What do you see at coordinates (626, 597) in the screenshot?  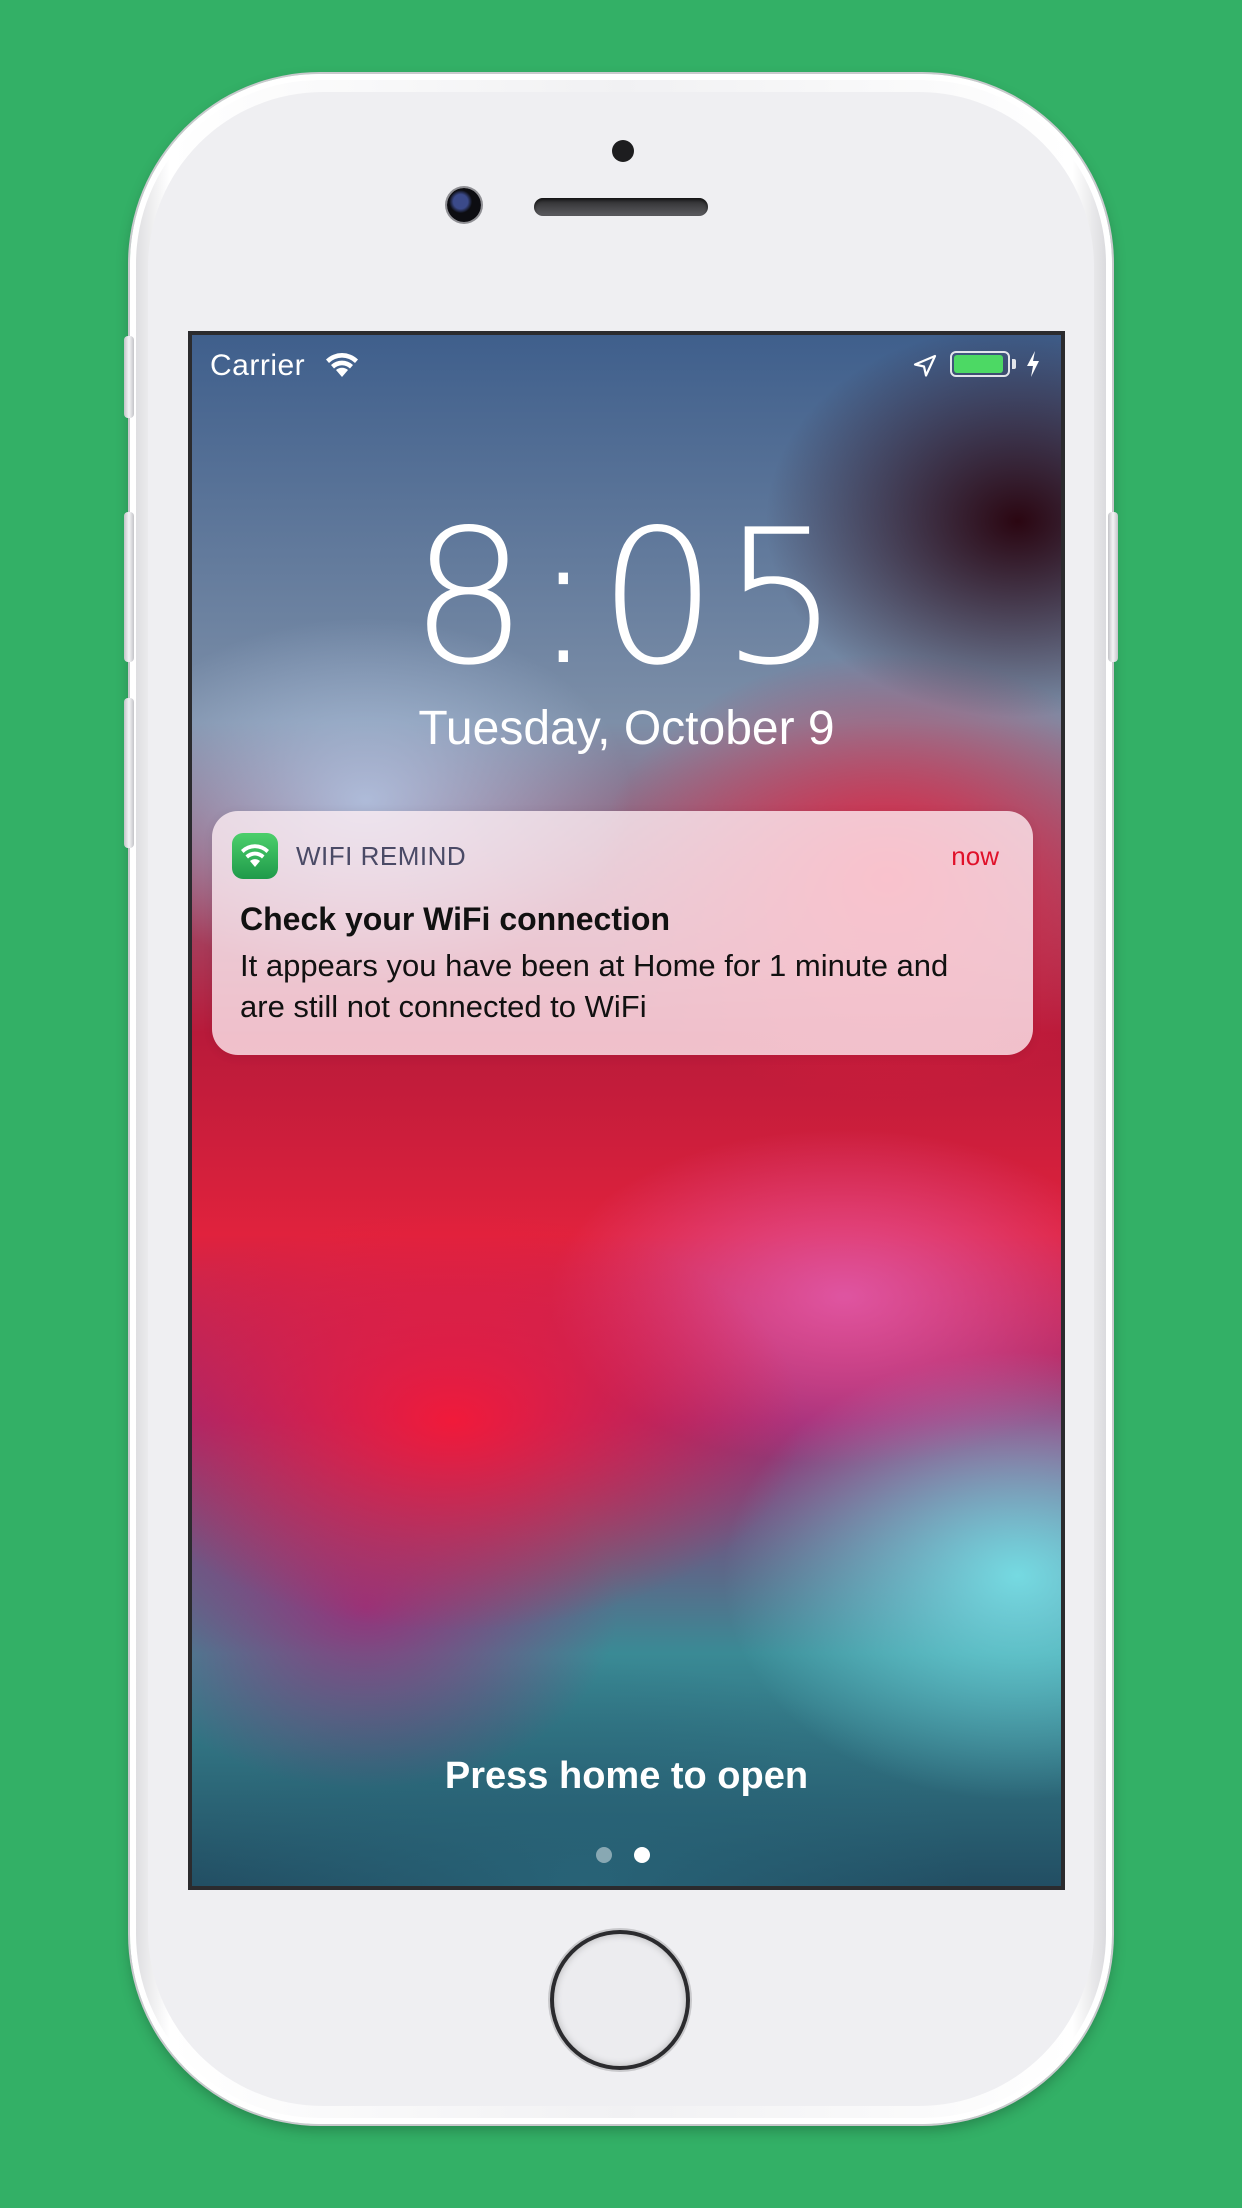 I see `lock-screen-clock: 8:05` at bounding box center [626, 597].